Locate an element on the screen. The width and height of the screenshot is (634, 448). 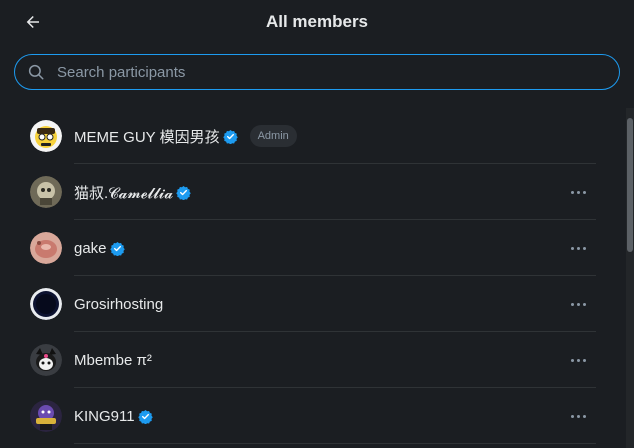
page-title: All members is located at coordinates (317, 21).